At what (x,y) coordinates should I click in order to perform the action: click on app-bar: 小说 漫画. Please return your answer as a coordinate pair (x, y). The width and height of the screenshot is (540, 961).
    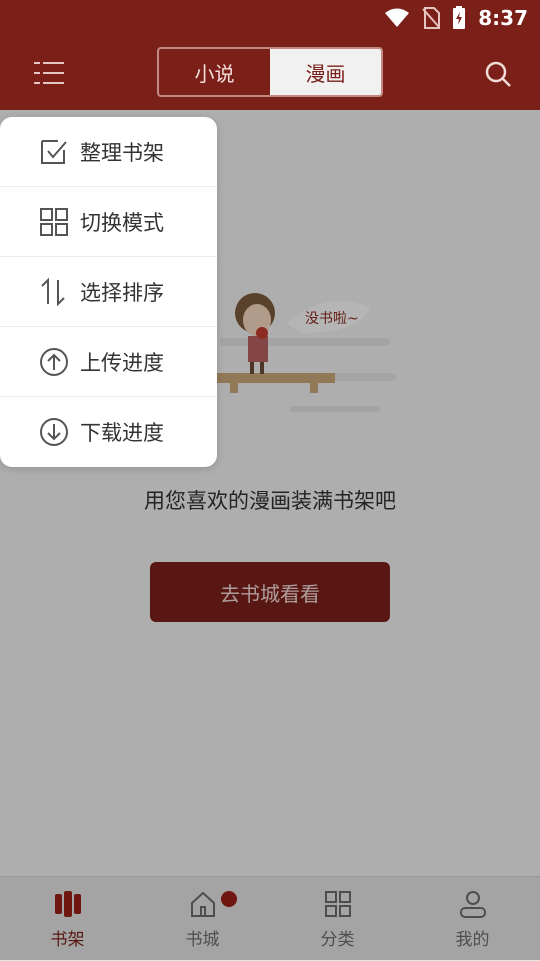
    Looking at the image, I should click on (270, 73).